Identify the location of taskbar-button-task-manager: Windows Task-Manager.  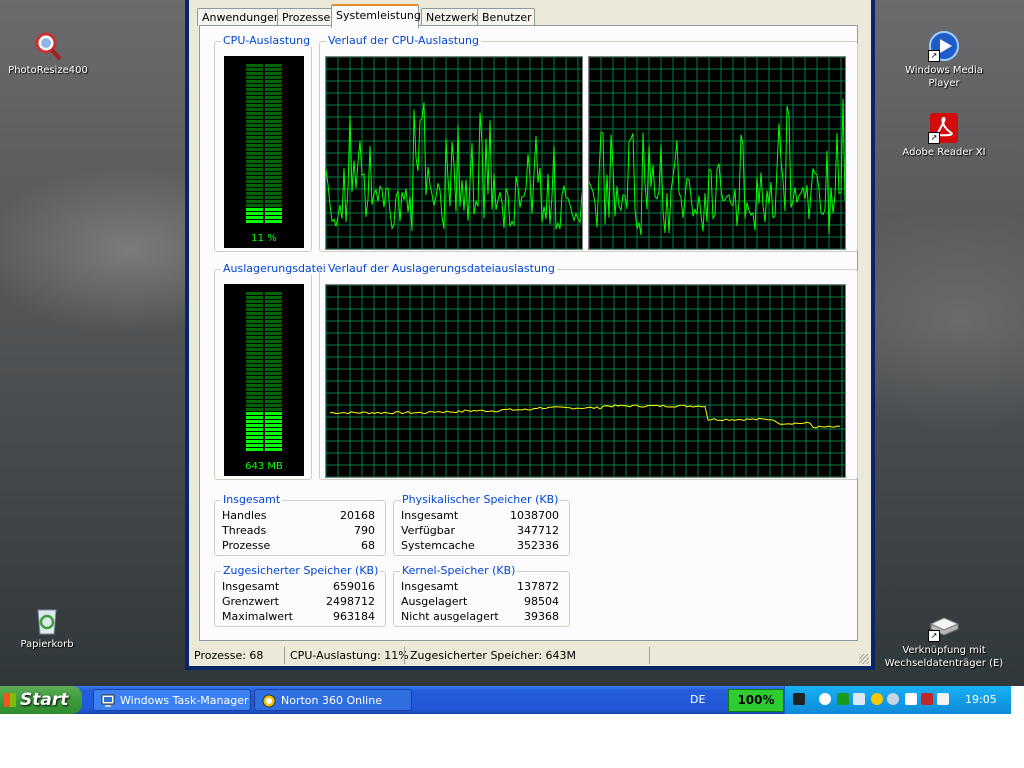
(172, 700).